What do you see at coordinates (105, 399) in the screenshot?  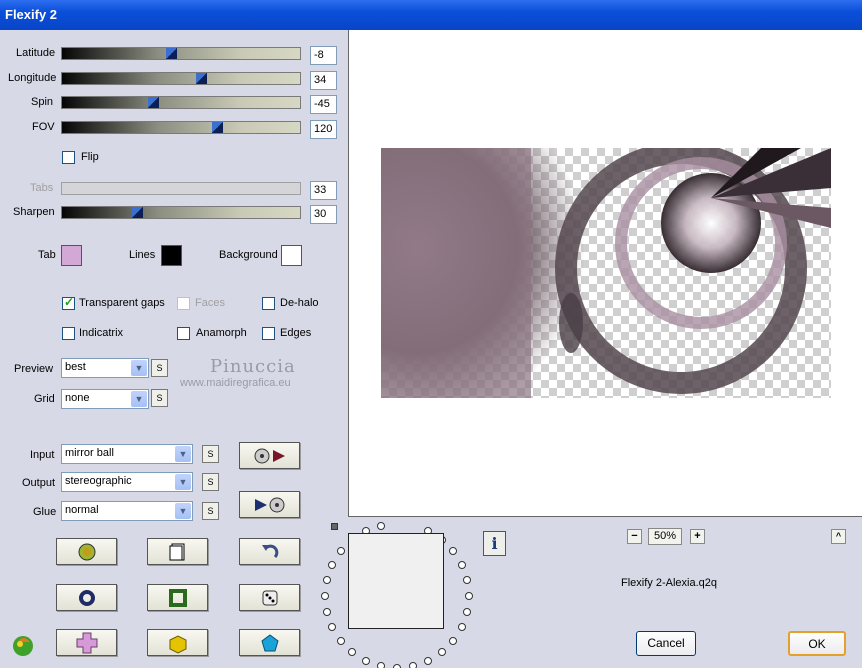 I see `grid-select: none ▼` at bounding box center [105, 399].